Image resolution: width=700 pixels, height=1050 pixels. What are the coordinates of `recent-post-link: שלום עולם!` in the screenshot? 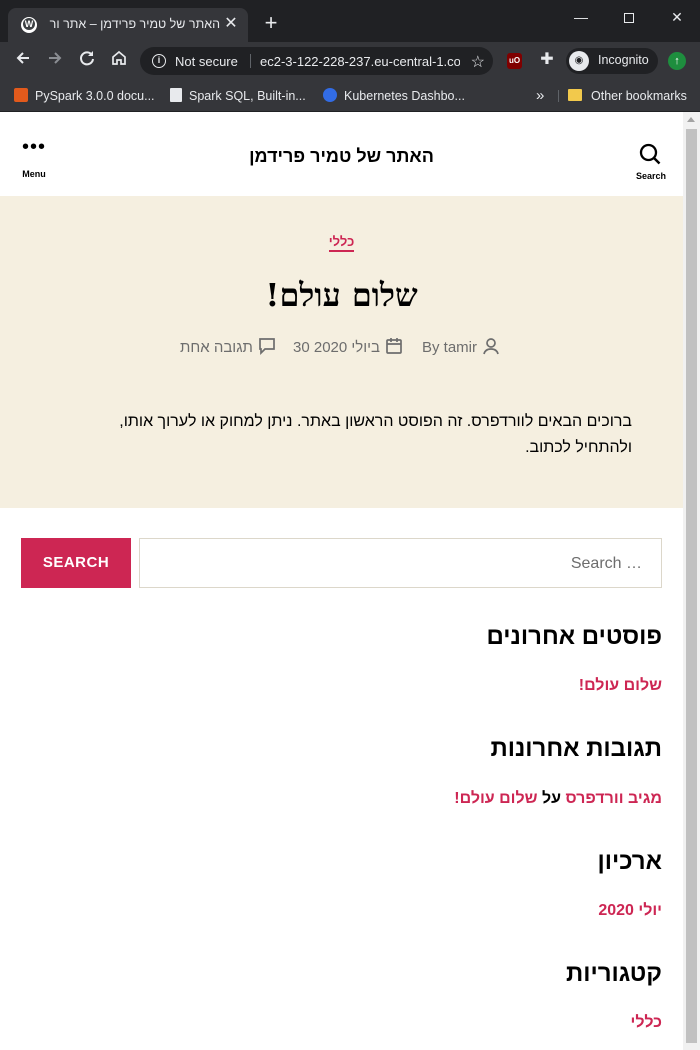 It's located at (620, 686).